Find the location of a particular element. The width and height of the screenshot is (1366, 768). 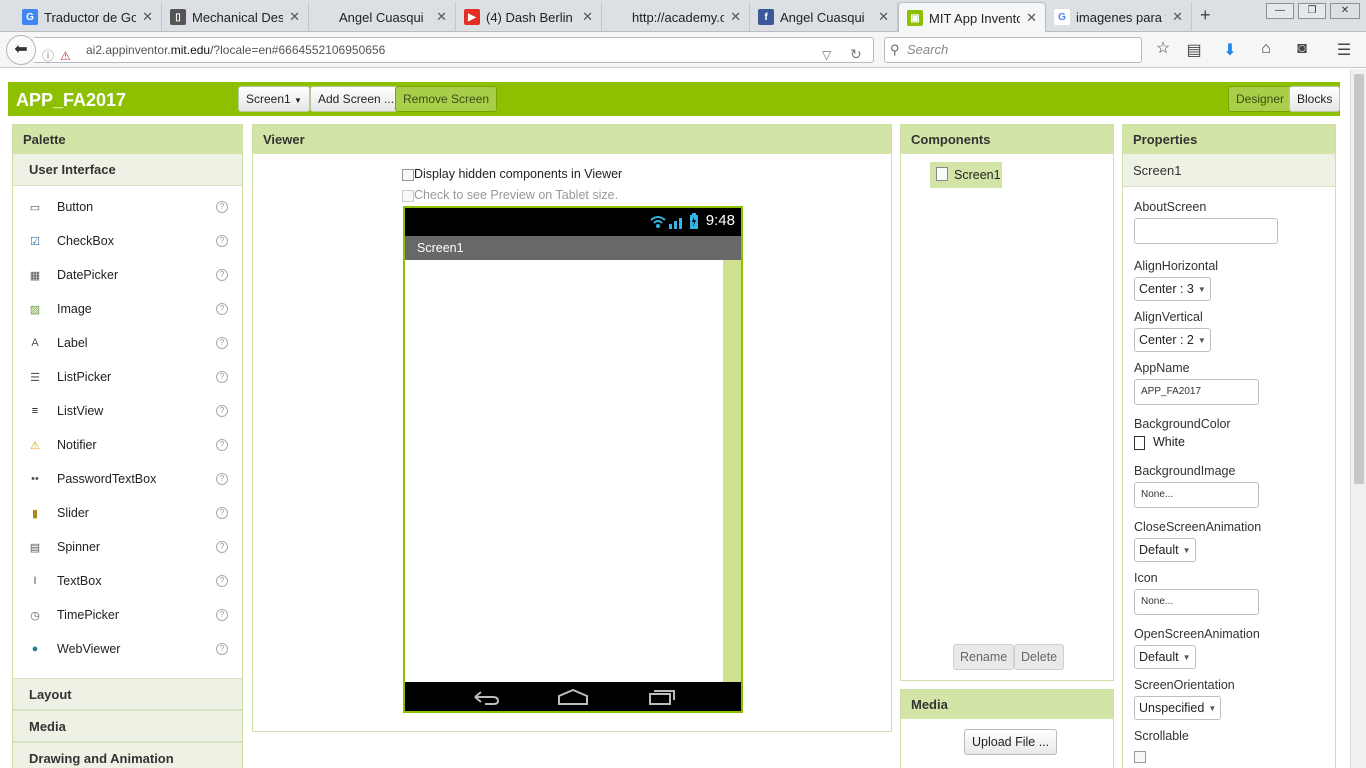

palette-item: ▤ Spinner? is located at coordinates (127, 547).